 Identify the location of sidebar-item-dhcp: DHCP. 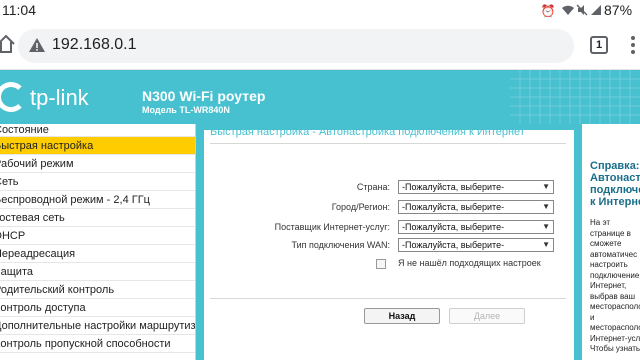
(97, 236).